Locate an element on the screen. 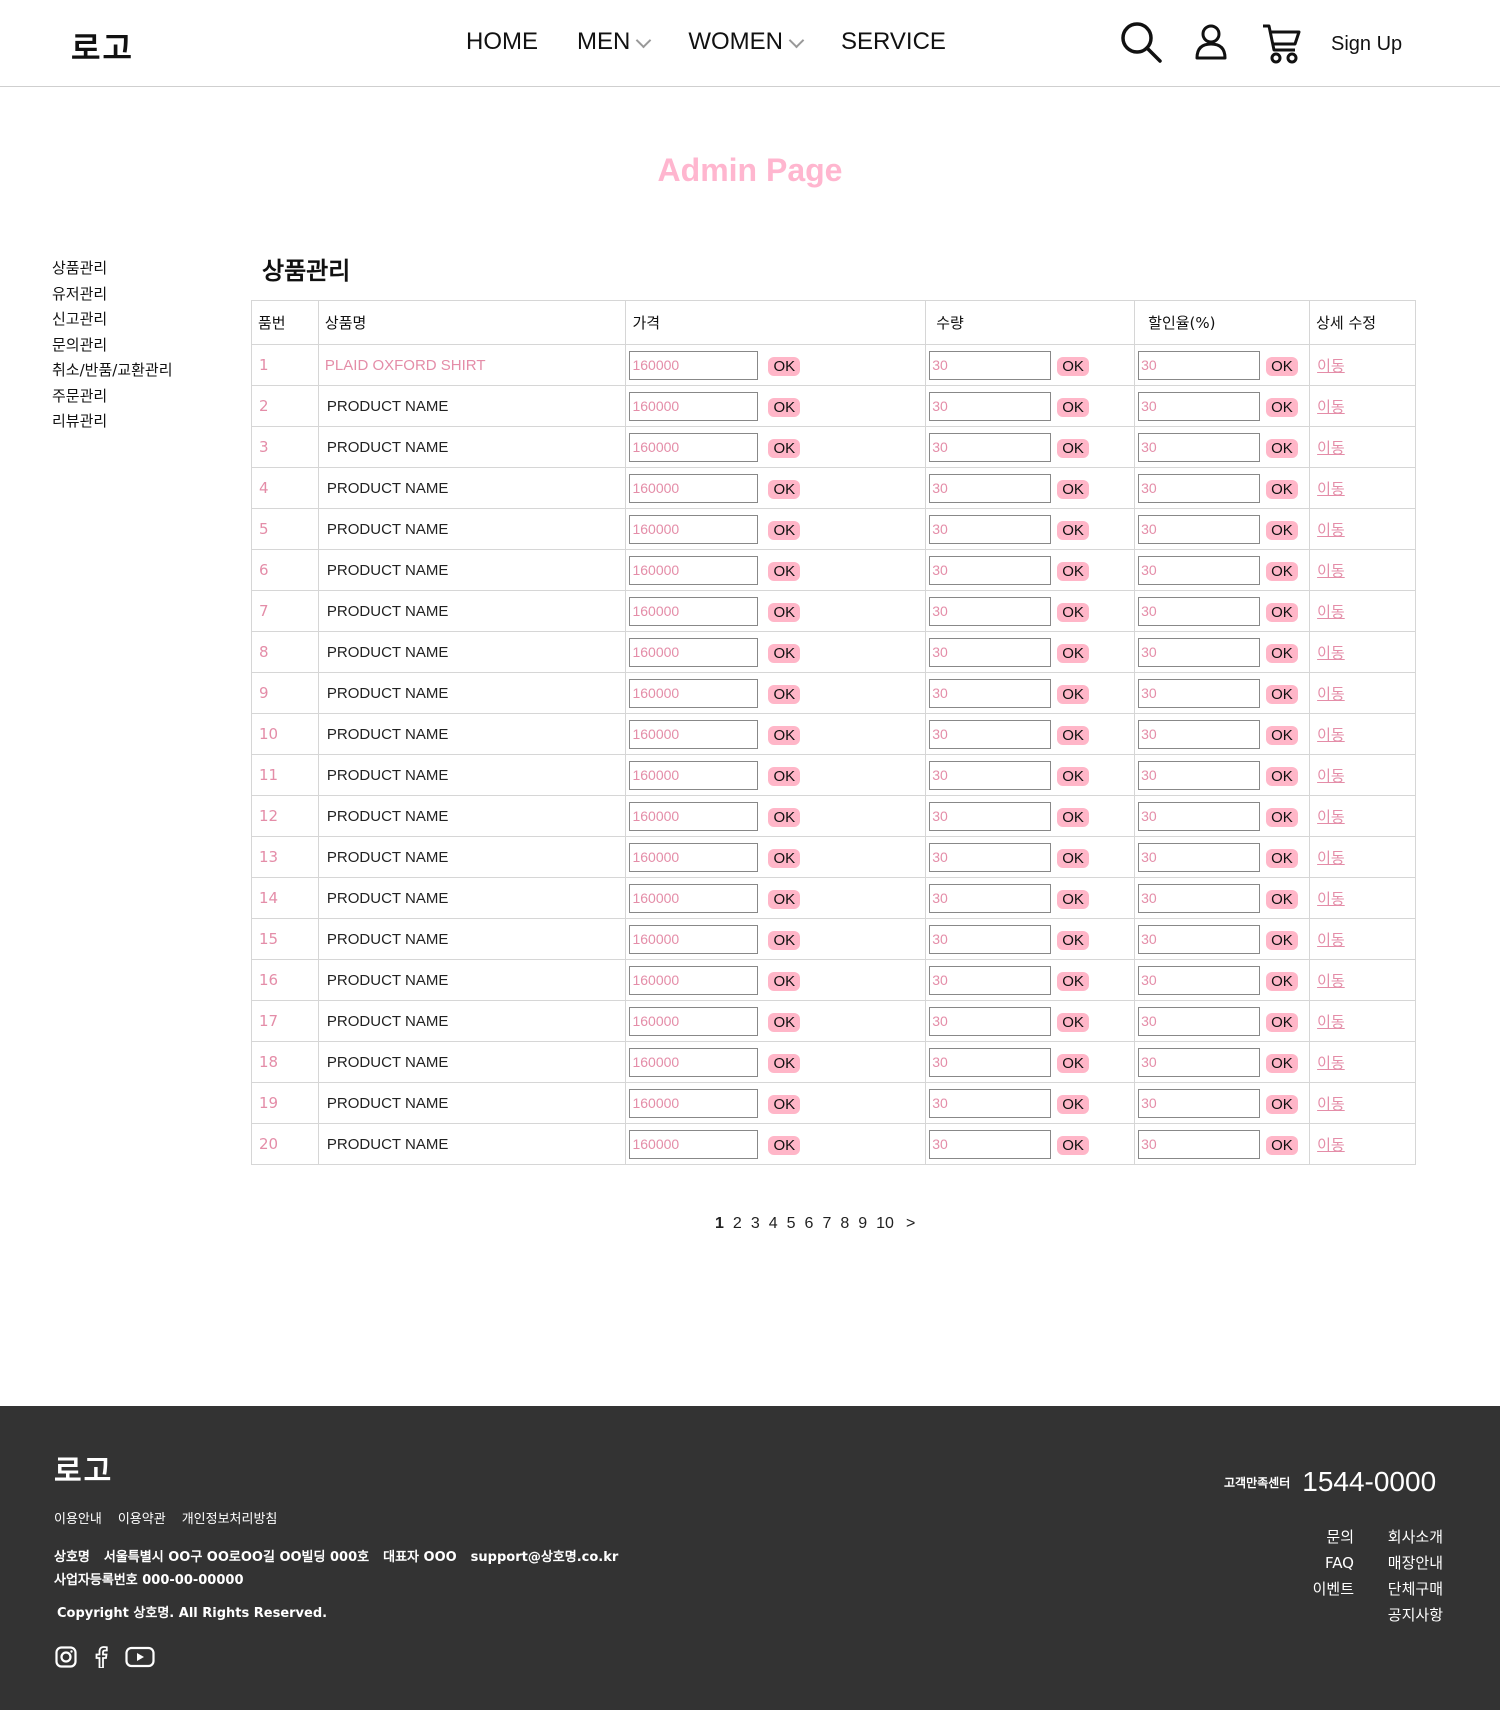  page-link: 8 is located at coordinates (844, 1224).